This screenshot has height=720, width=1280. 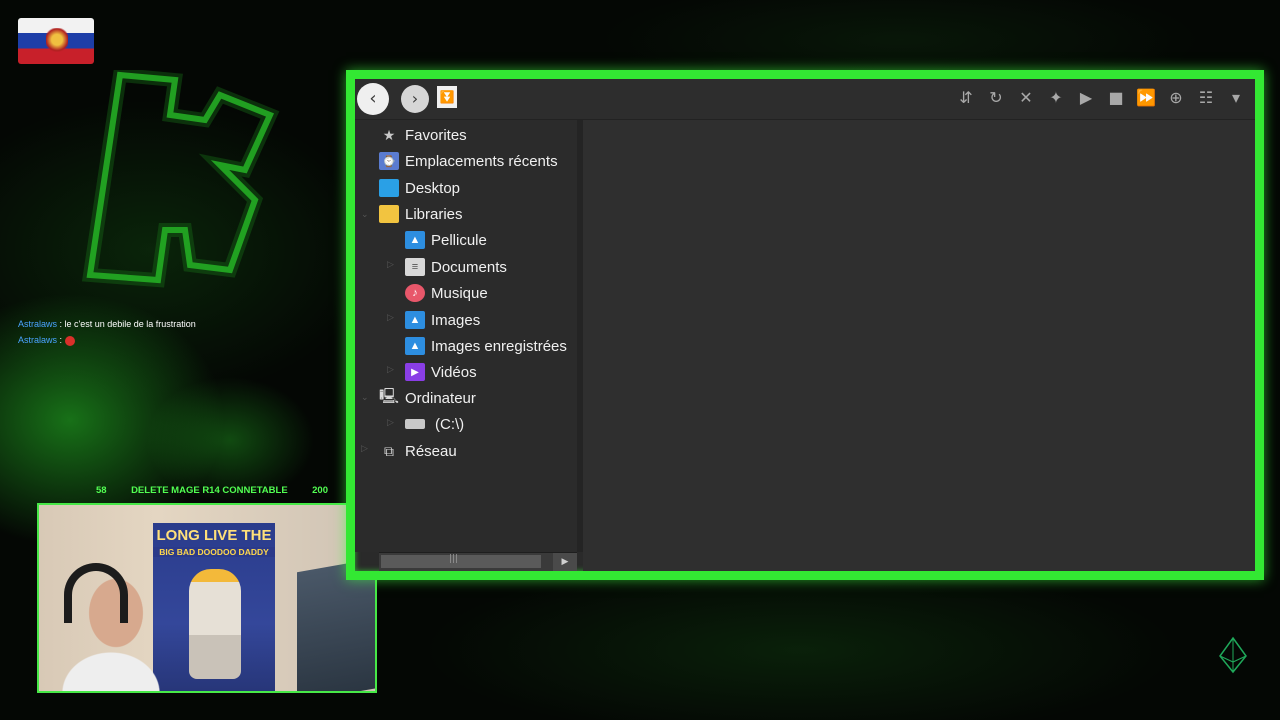 What do you see at coordinates (436, 135) in the screenshot?
I see `tree-item-label: Favorites` at bounding box center [436, 135].